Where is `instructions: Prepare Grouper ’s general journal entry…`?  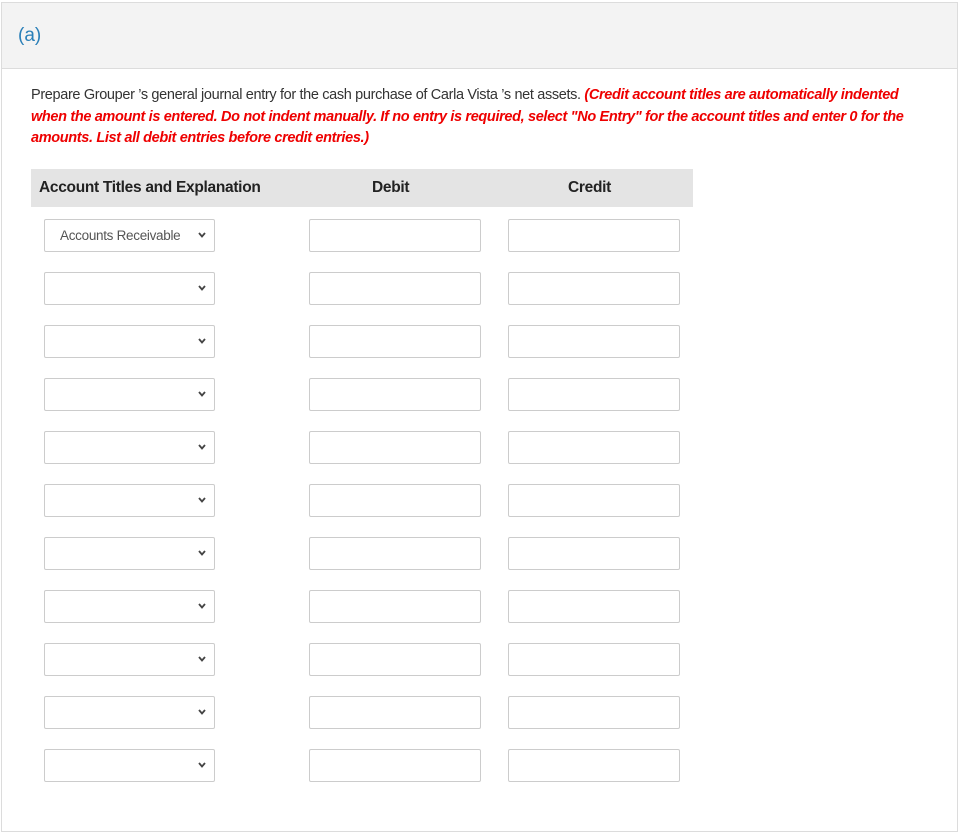
instructions: Prepare Grouper ’s general journal entry… is located at coordinates (483, 117).